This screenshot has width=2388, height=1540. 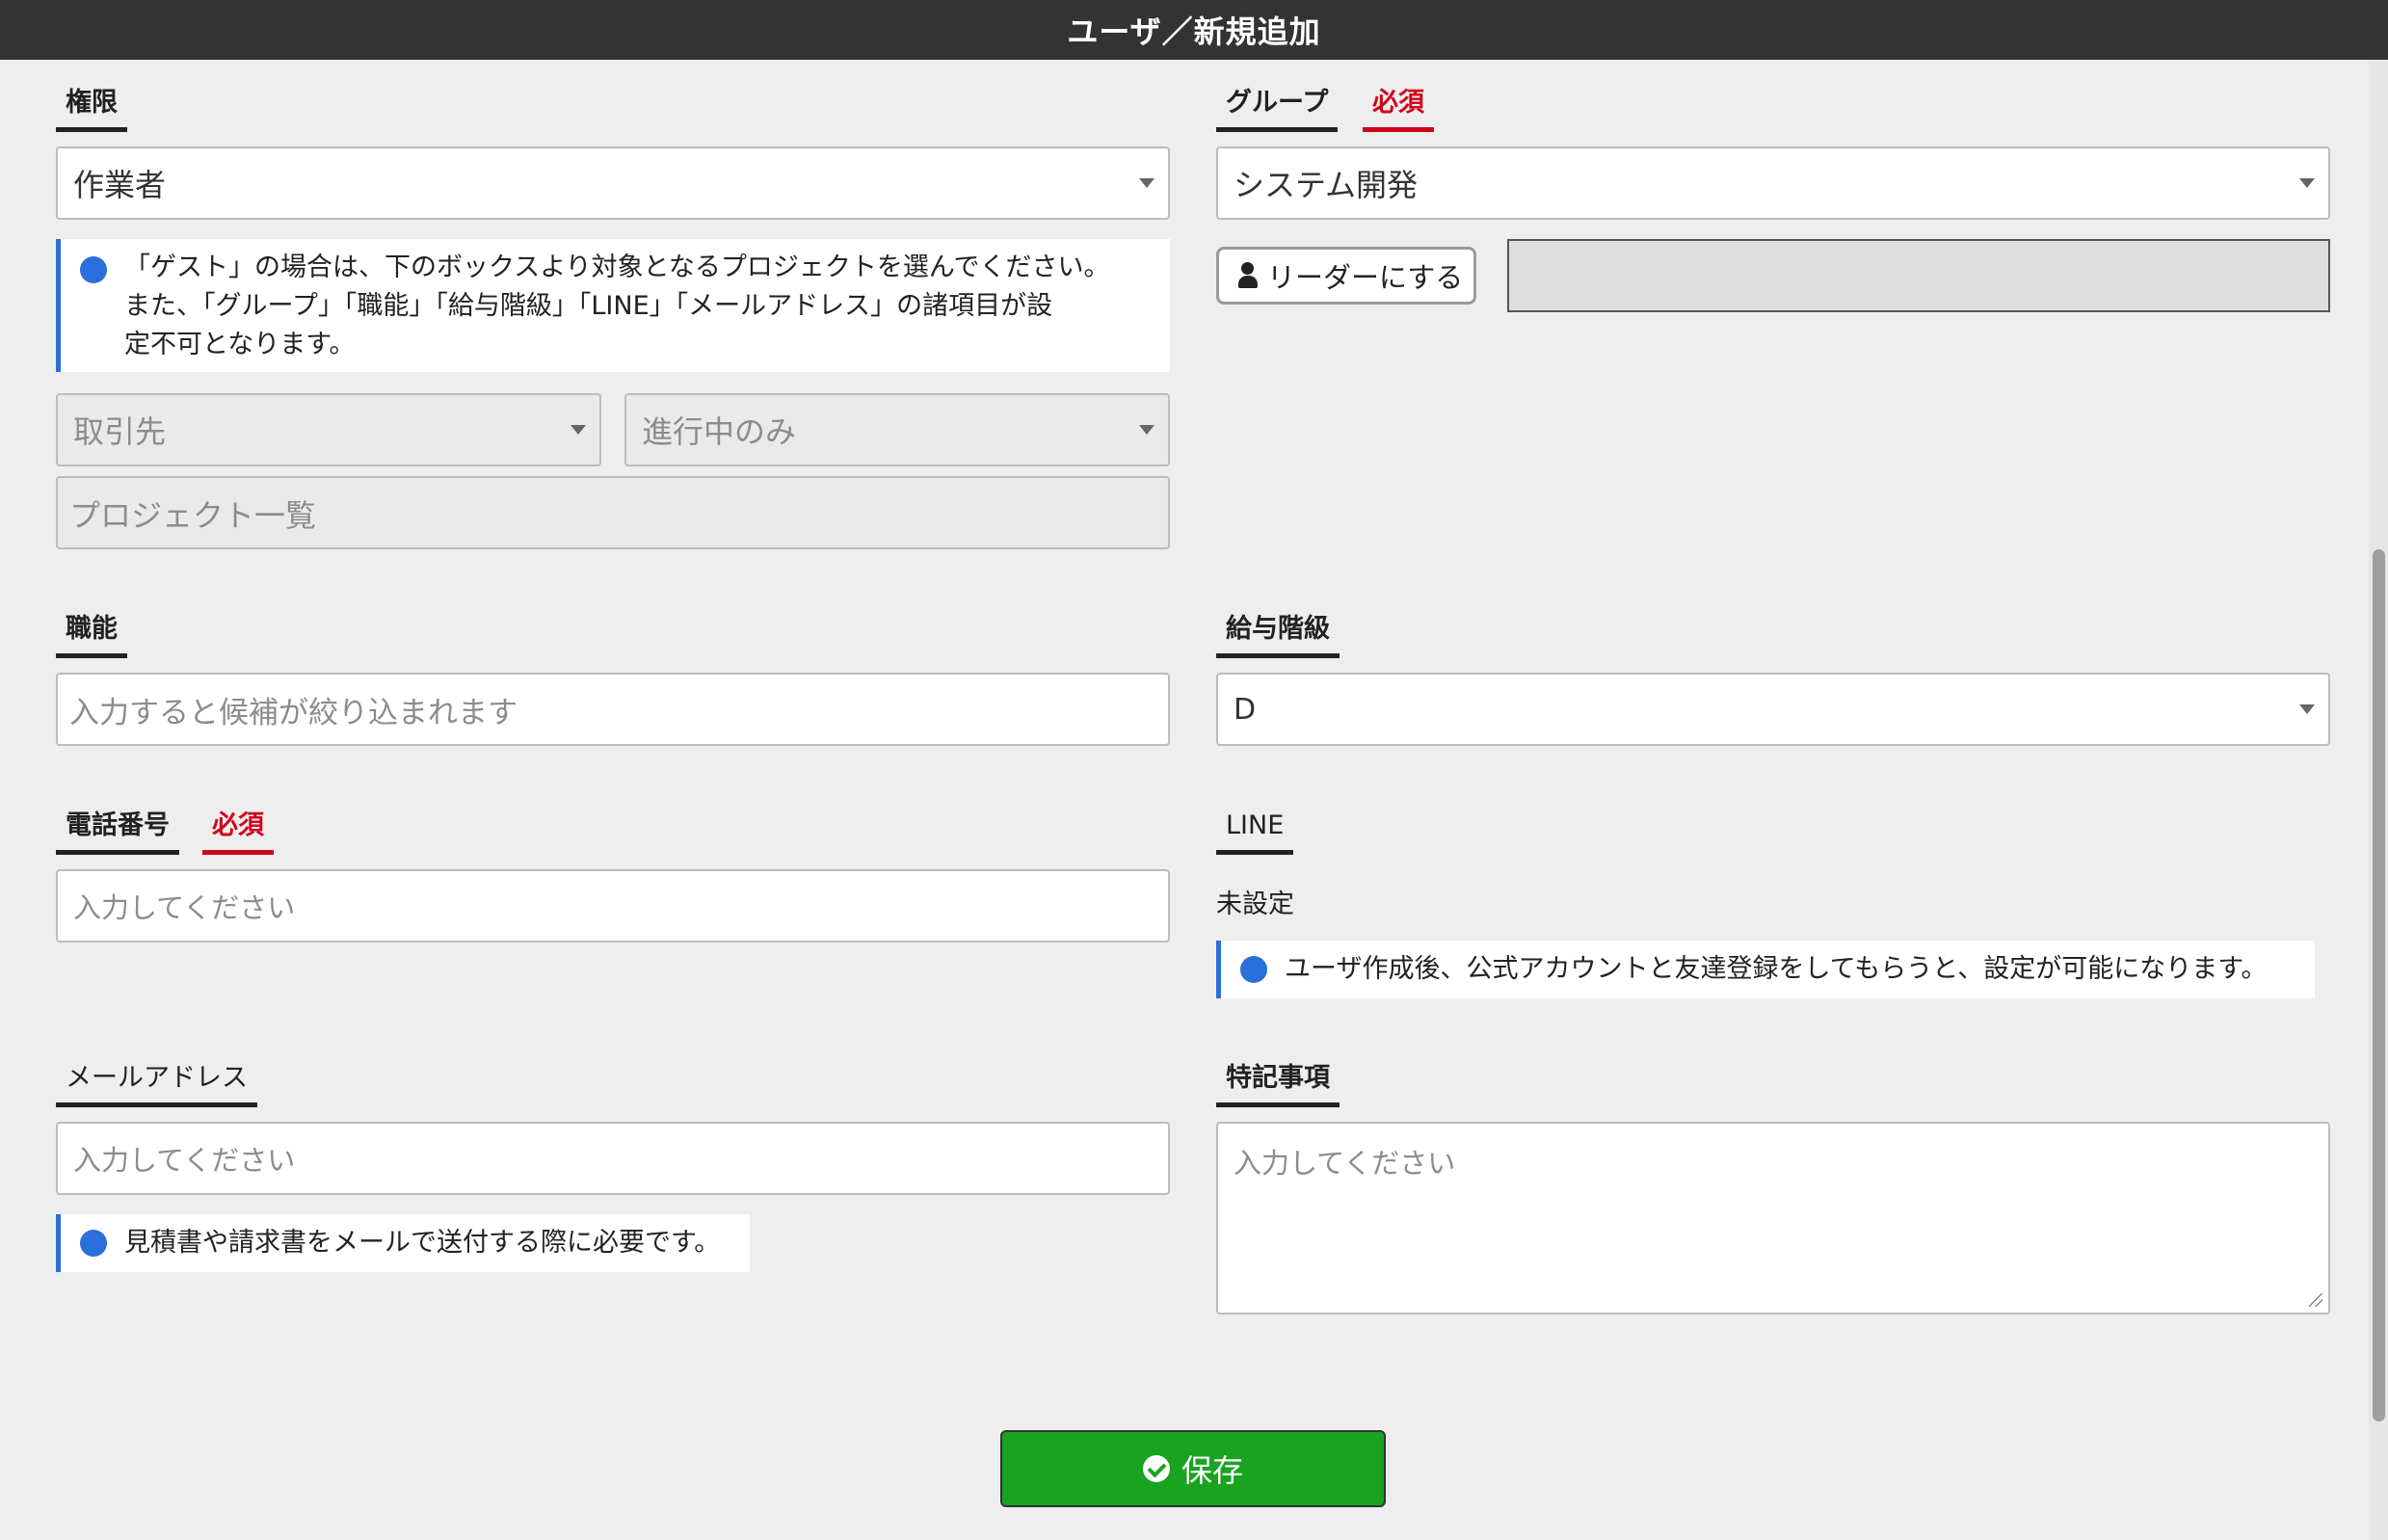 I want to click on leader-display-box, so click(x=1918, y=275).